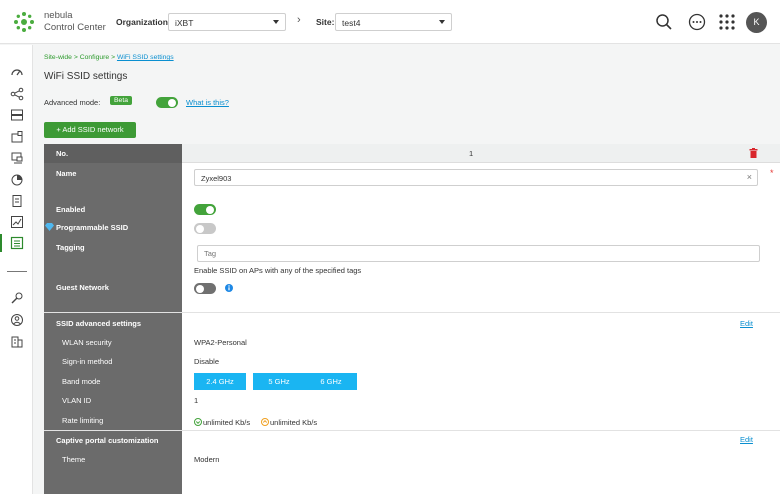 Image resolution: width=780 pixels, height=494 pixels. What do you see at coordinates (184, 23) in the screenshot?
I see `org-value: iXBT` at bounding box center [184, 23].